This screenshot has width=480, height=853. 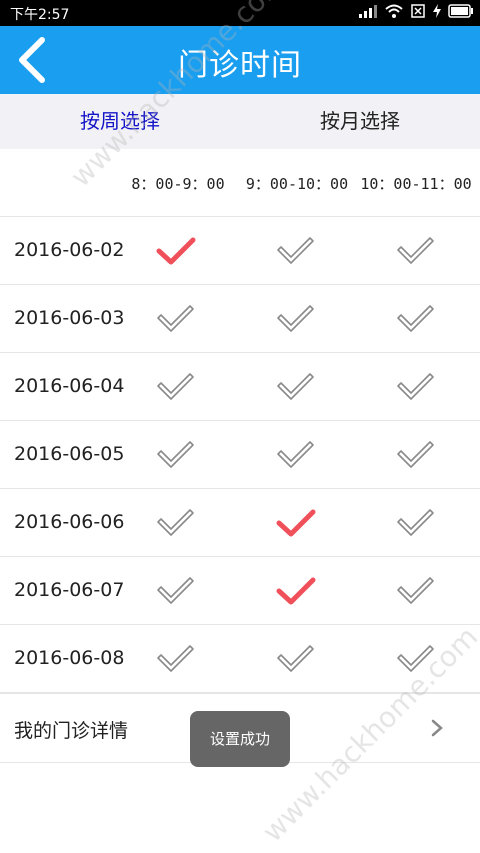 I want to click on charging-icon, so click(x=437, y=13).